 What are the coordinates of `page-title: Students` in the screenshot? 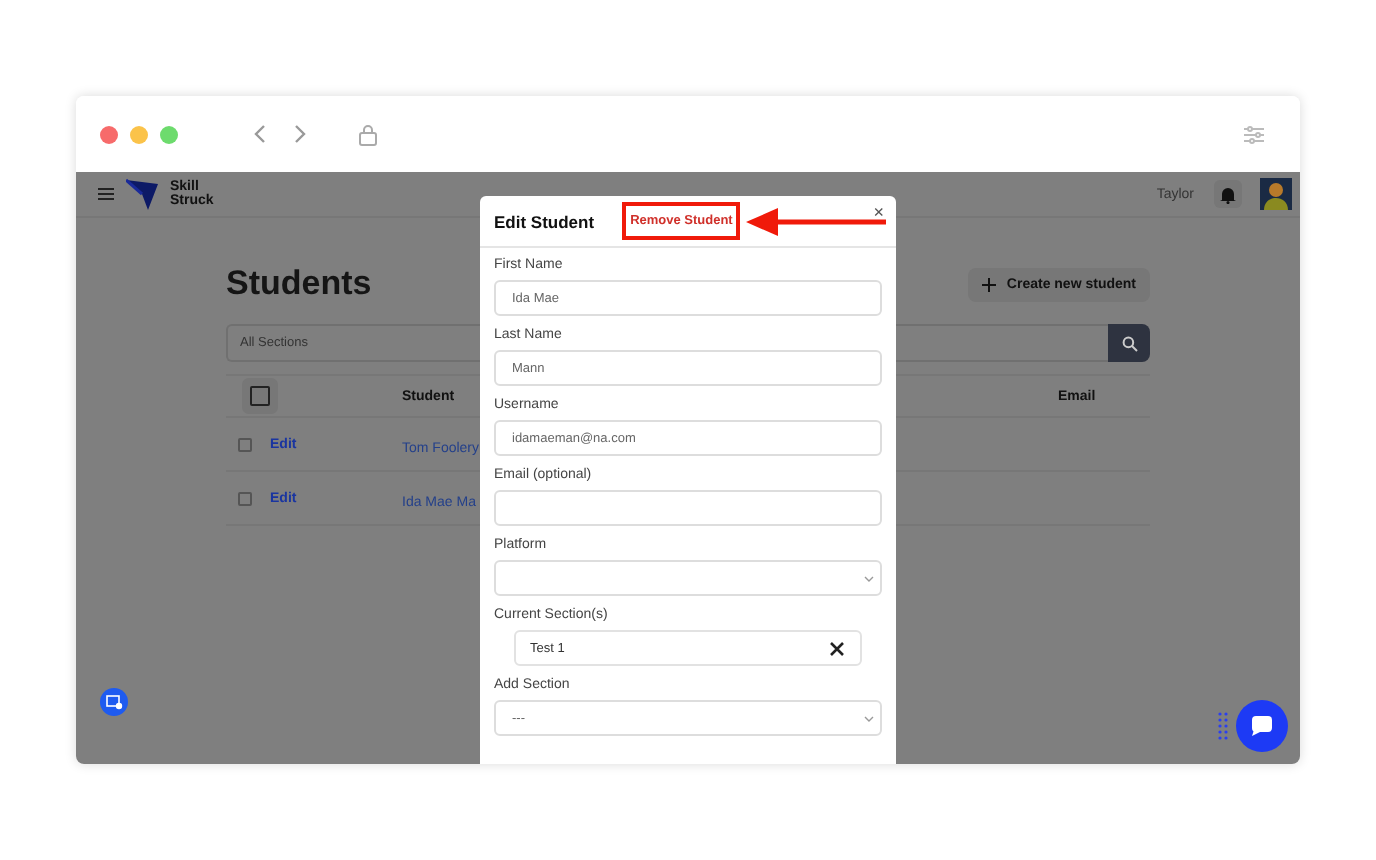 It's located at (299, 284).